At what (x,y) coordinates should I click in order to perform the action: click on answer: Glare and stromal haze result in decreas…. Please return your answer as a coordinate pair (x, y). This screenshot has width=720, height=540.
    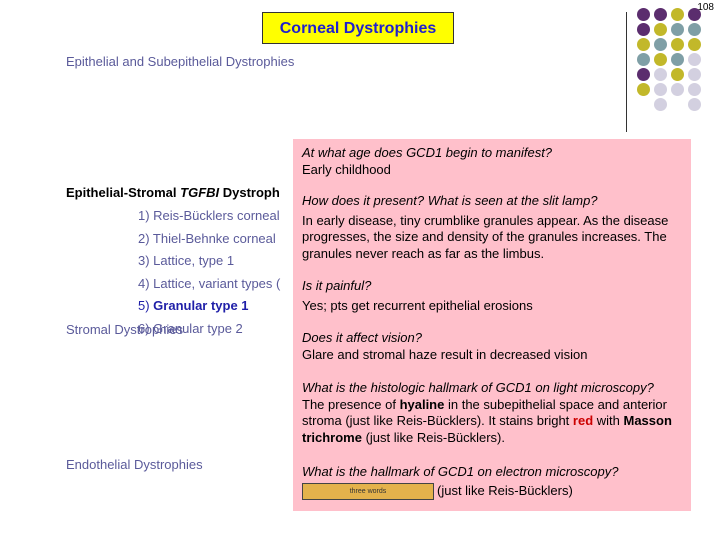
    Looking at the image, I should click on (445, 354).